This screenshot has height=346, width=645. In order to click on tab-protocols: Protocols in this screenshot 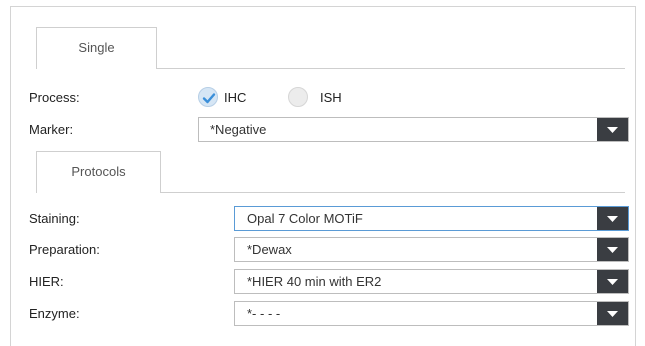, I will do `click(98, 172)`.